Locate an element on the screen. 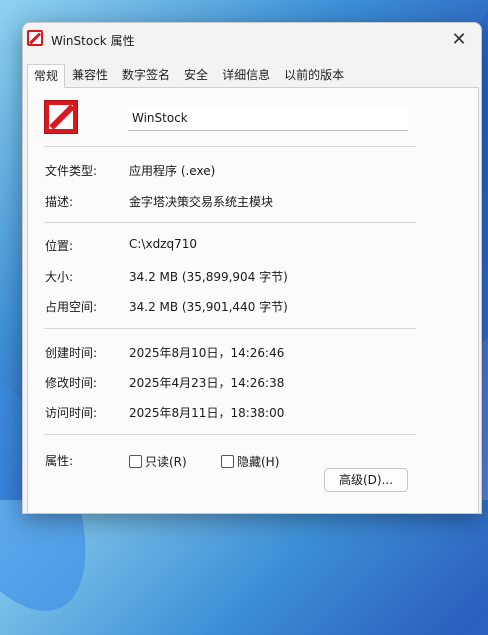 This screenshot has height=635, width=488. readonly-checkbox is located at coordinates (135, 461).